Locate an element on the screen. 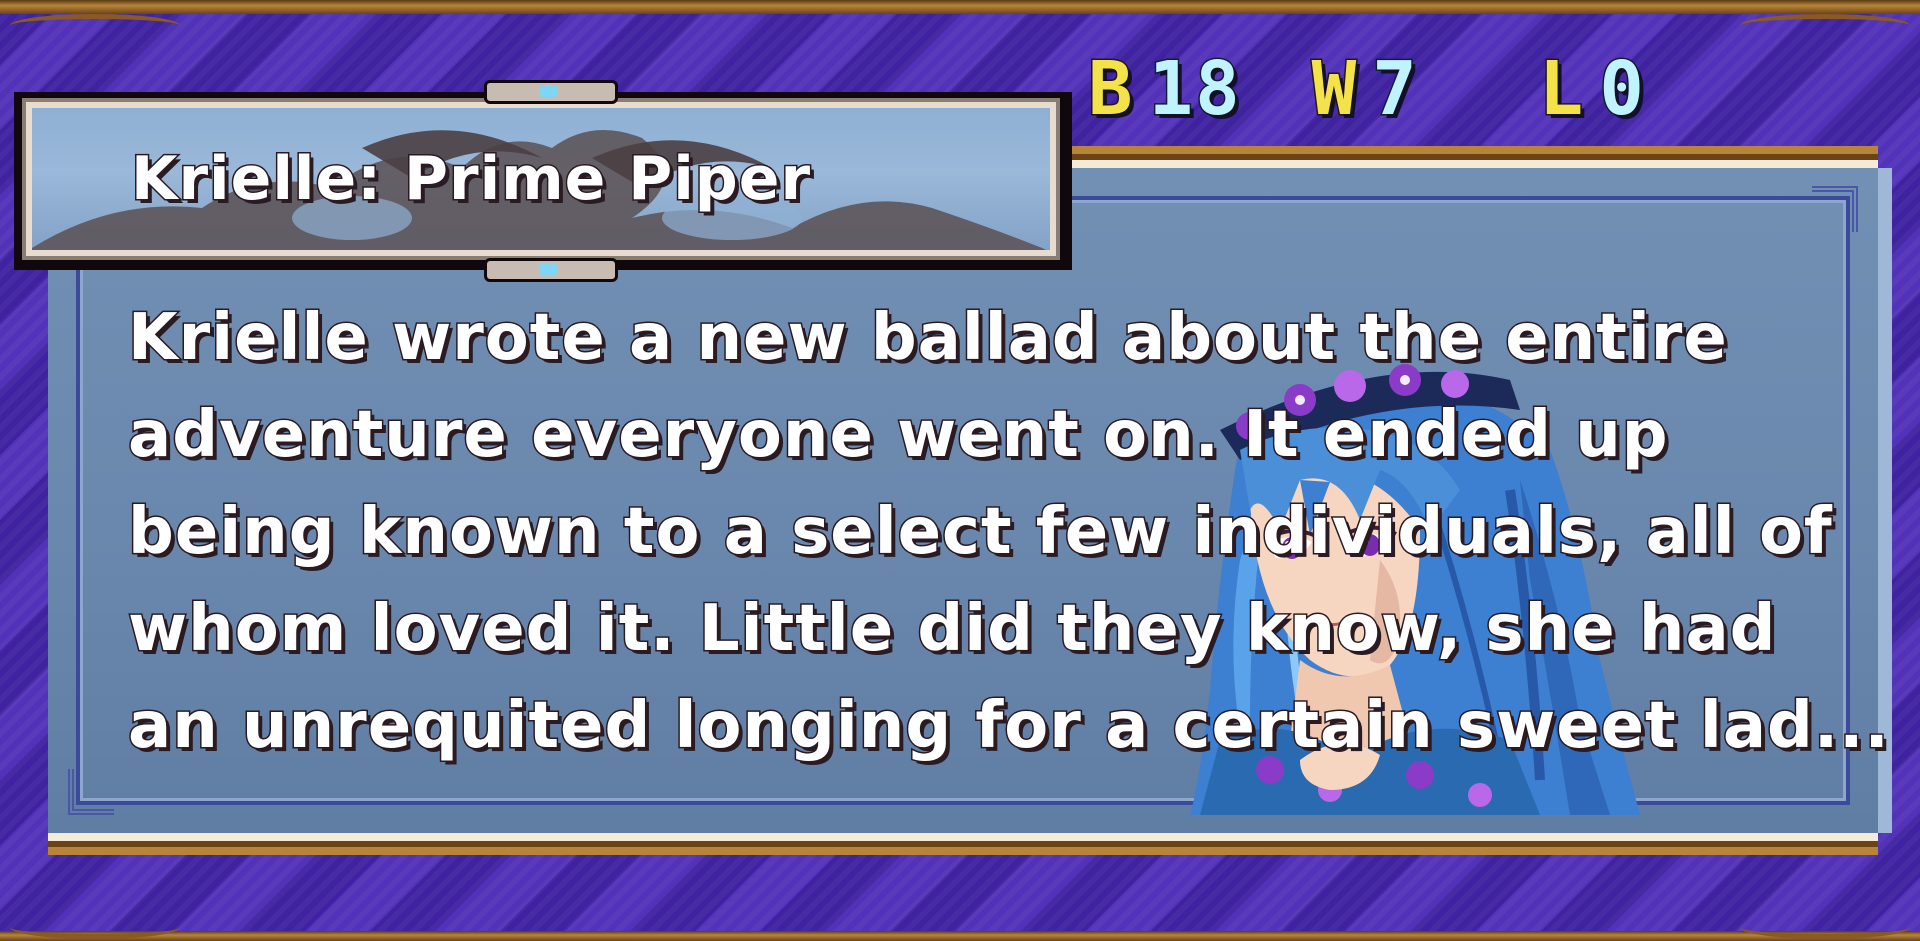  ending-title: Krielle: Prime Piper is located at coordinates (470, 179).